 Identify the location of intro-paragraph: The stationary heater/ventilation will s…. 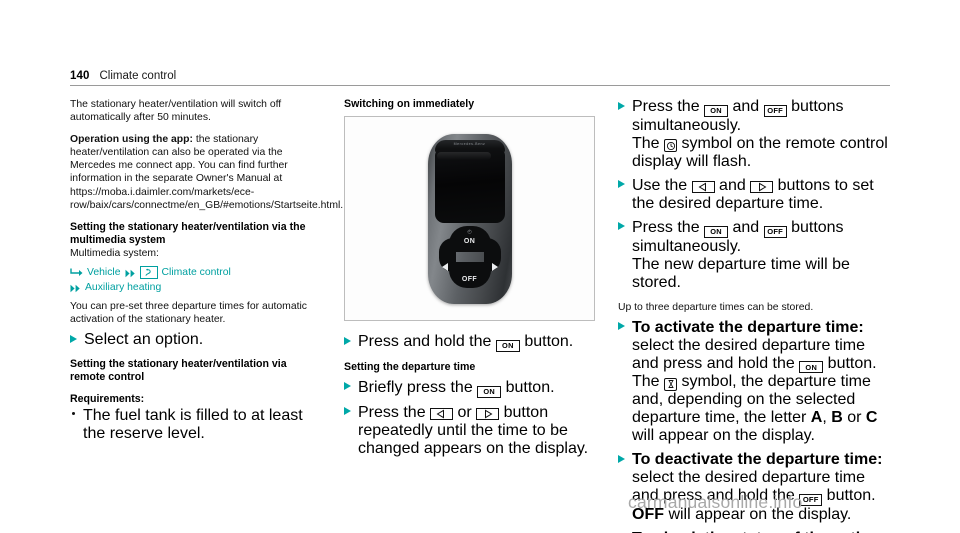
(176, 111).